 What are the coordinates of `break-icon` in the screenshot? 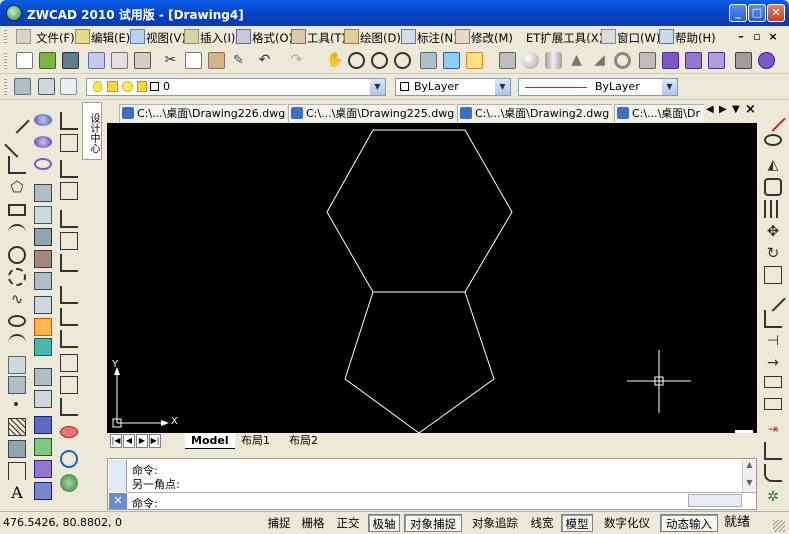 It's located at (773, 382).